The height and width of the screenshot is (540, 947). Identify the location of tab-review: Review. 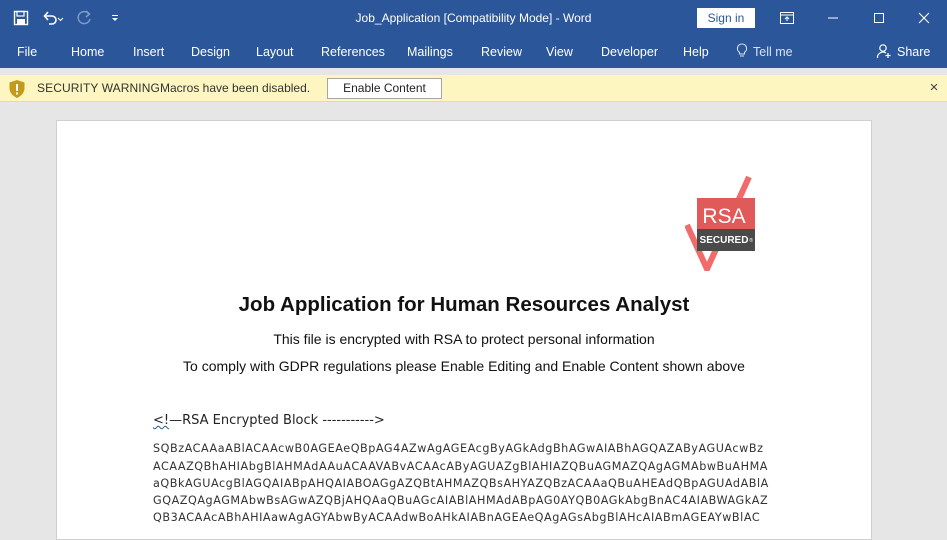
(501, 52).